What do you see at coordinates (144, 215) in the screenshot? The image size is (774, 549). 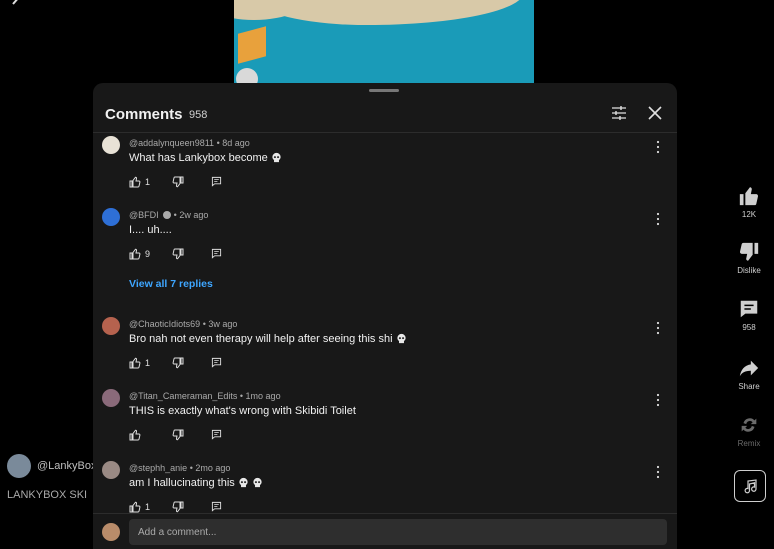 I see `comment-author: @BFDI` at bounding box center [144, 215].